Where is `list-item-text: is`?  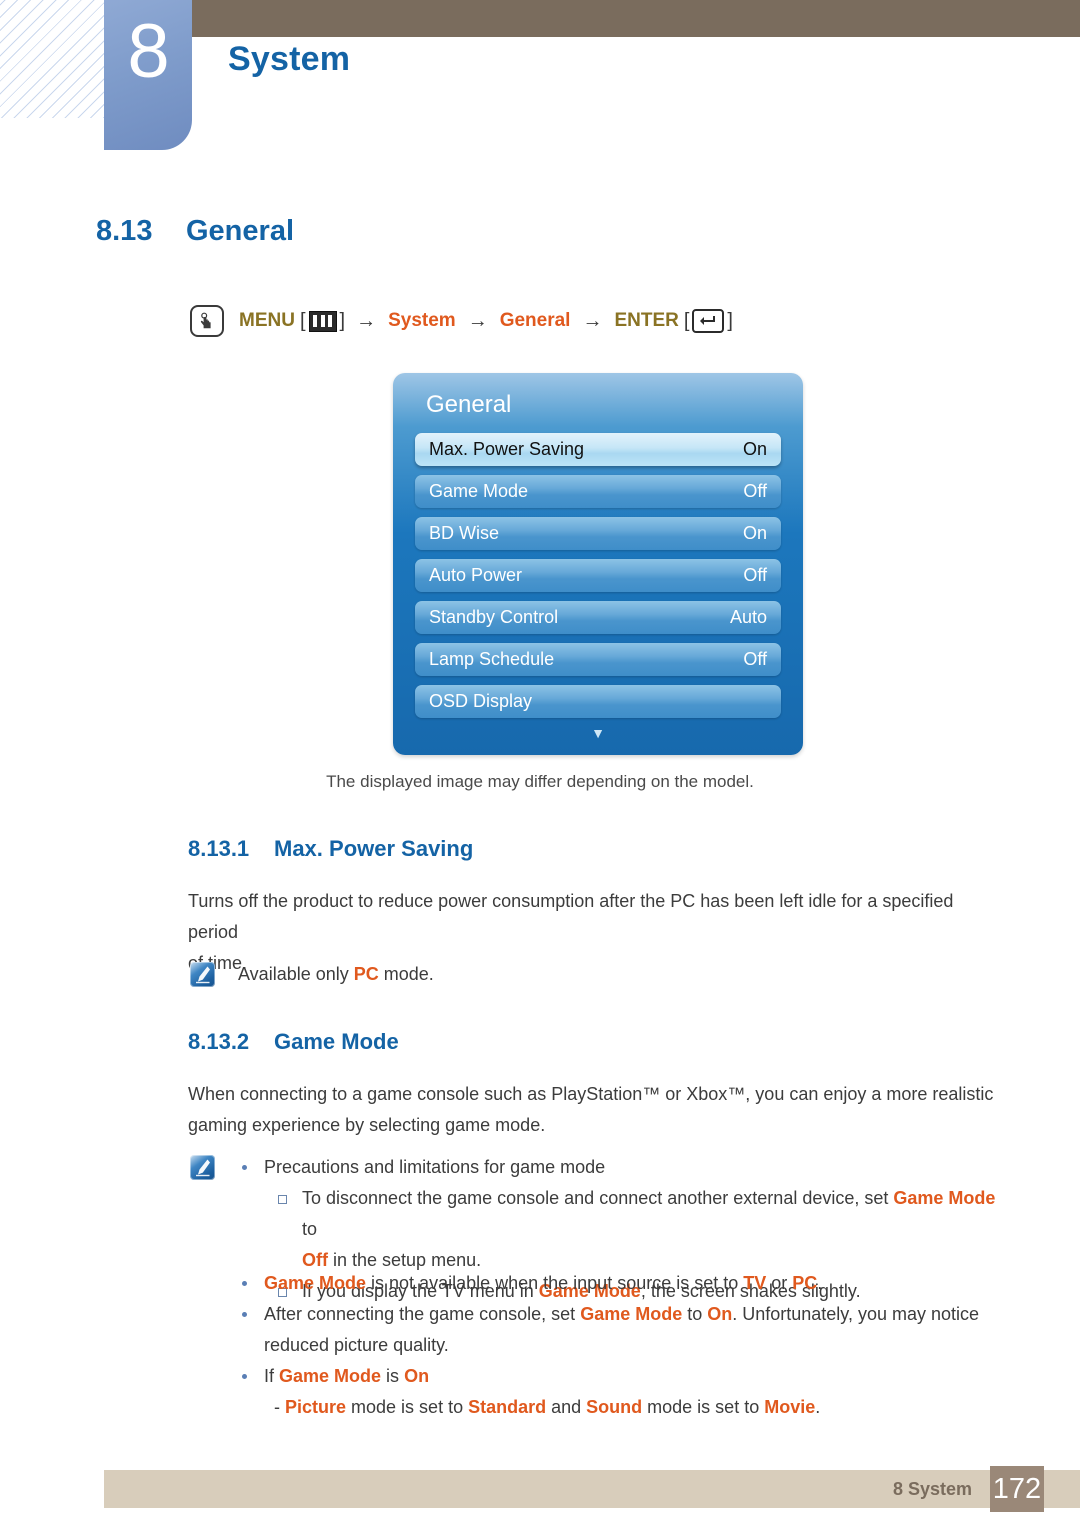
list-item-text: is is located at coordinates (393, 1376).